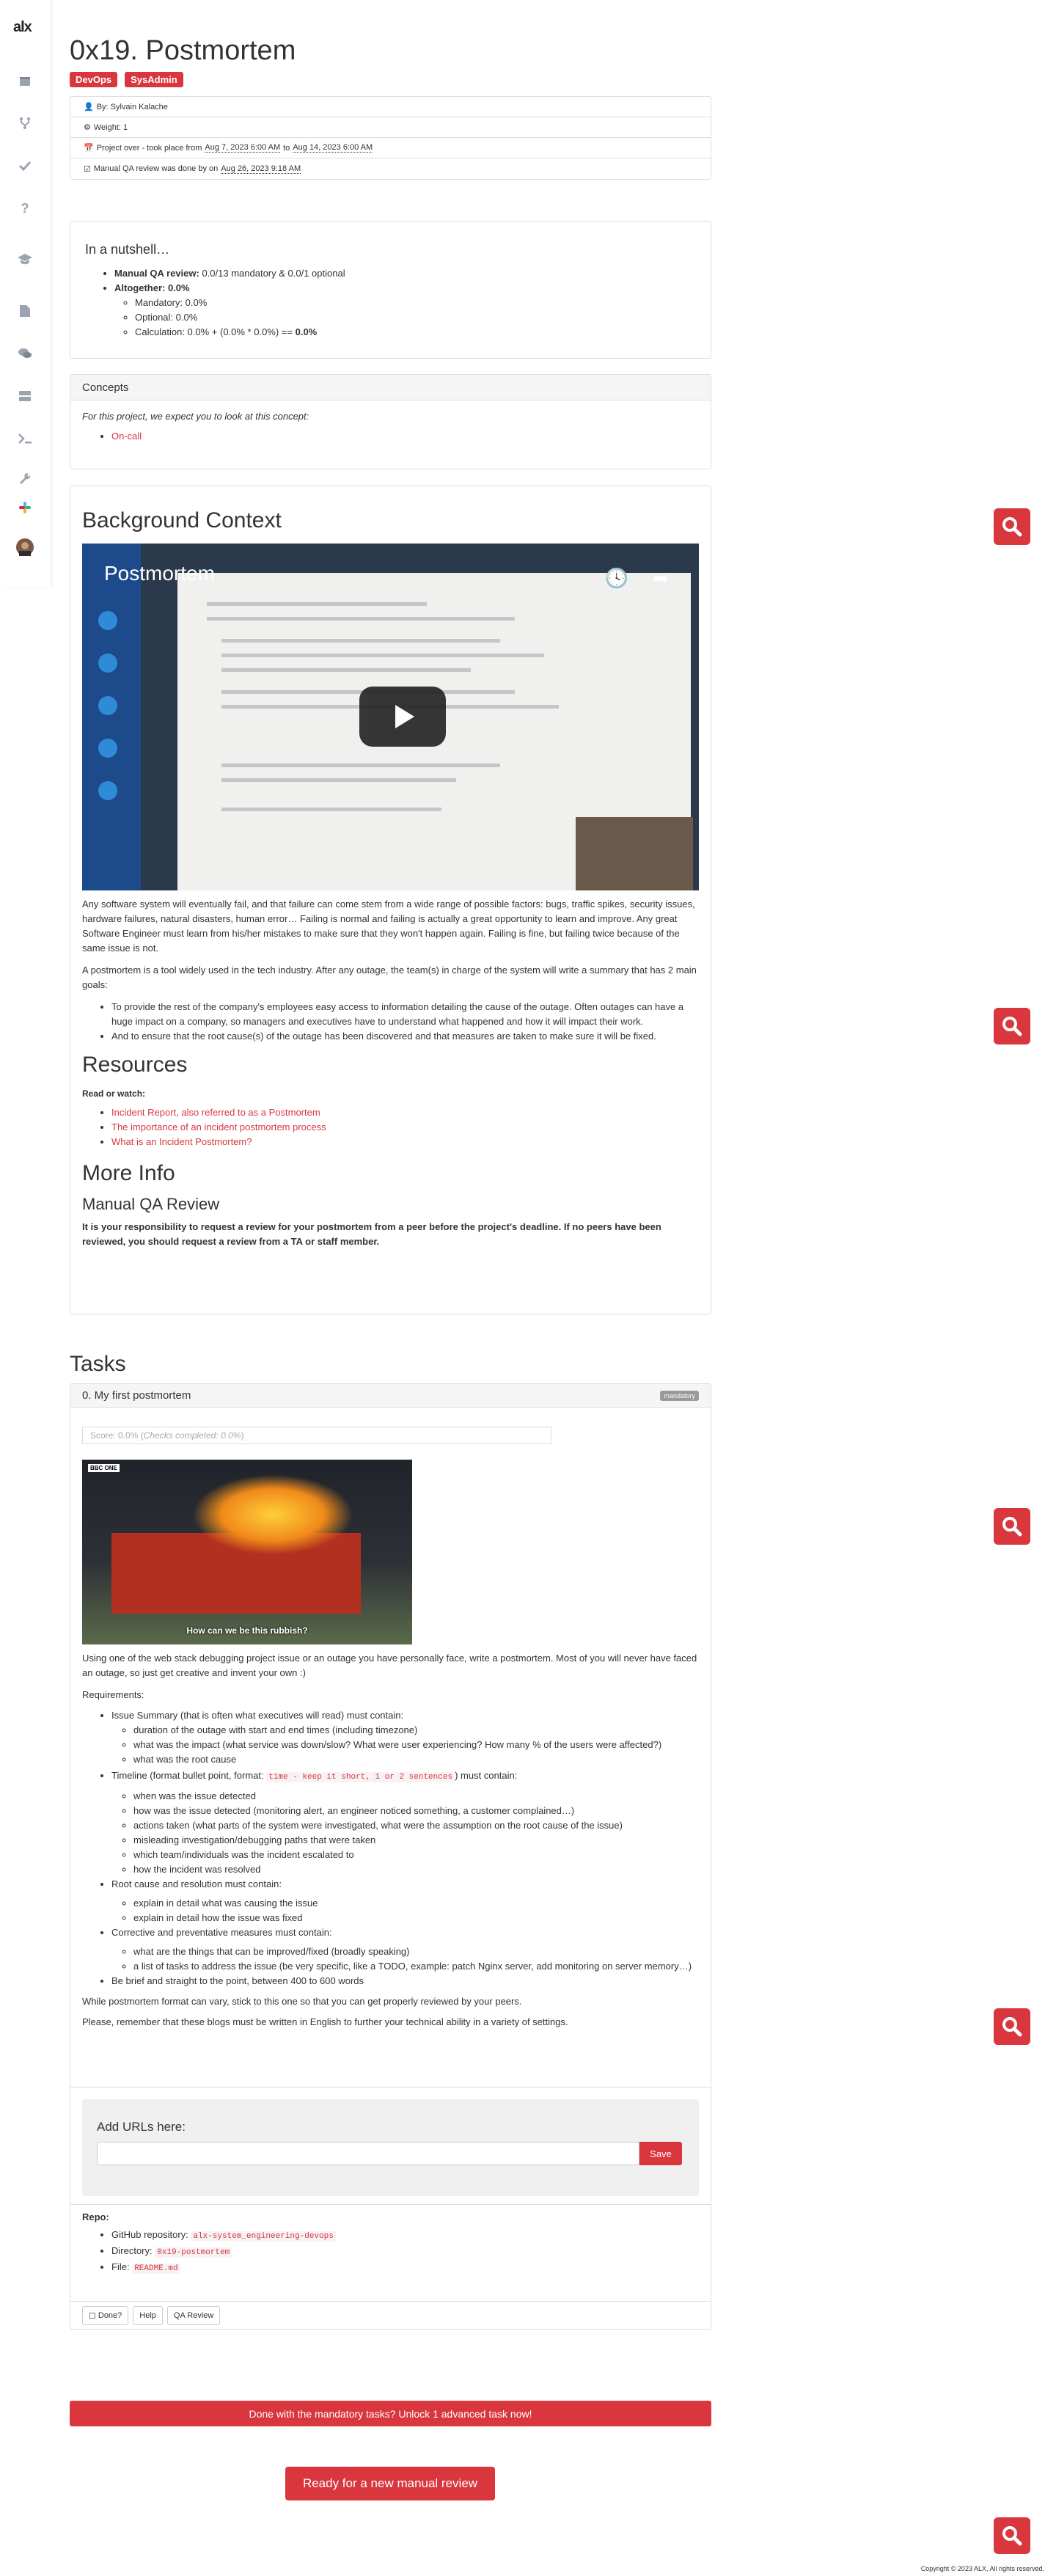  Describe the element at coordinates (149, 2234) in the screenshot. I see `repo-label: GitHub repository:` at that location.